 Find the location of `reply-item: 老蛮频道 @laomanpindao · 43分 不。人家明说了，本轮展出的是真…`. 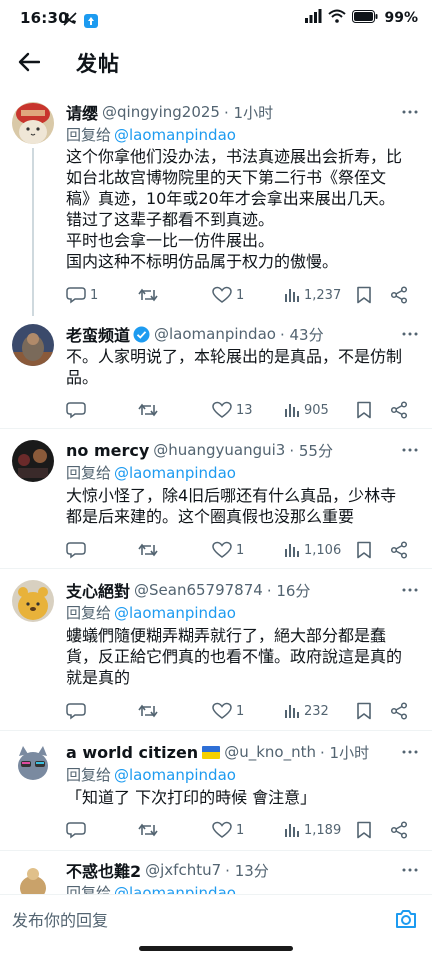

reply-item: 老蛮频道 @laomanpindao · 43分 不。人家明说了，本轮展出的是真… is located at coordinates (216, 377).